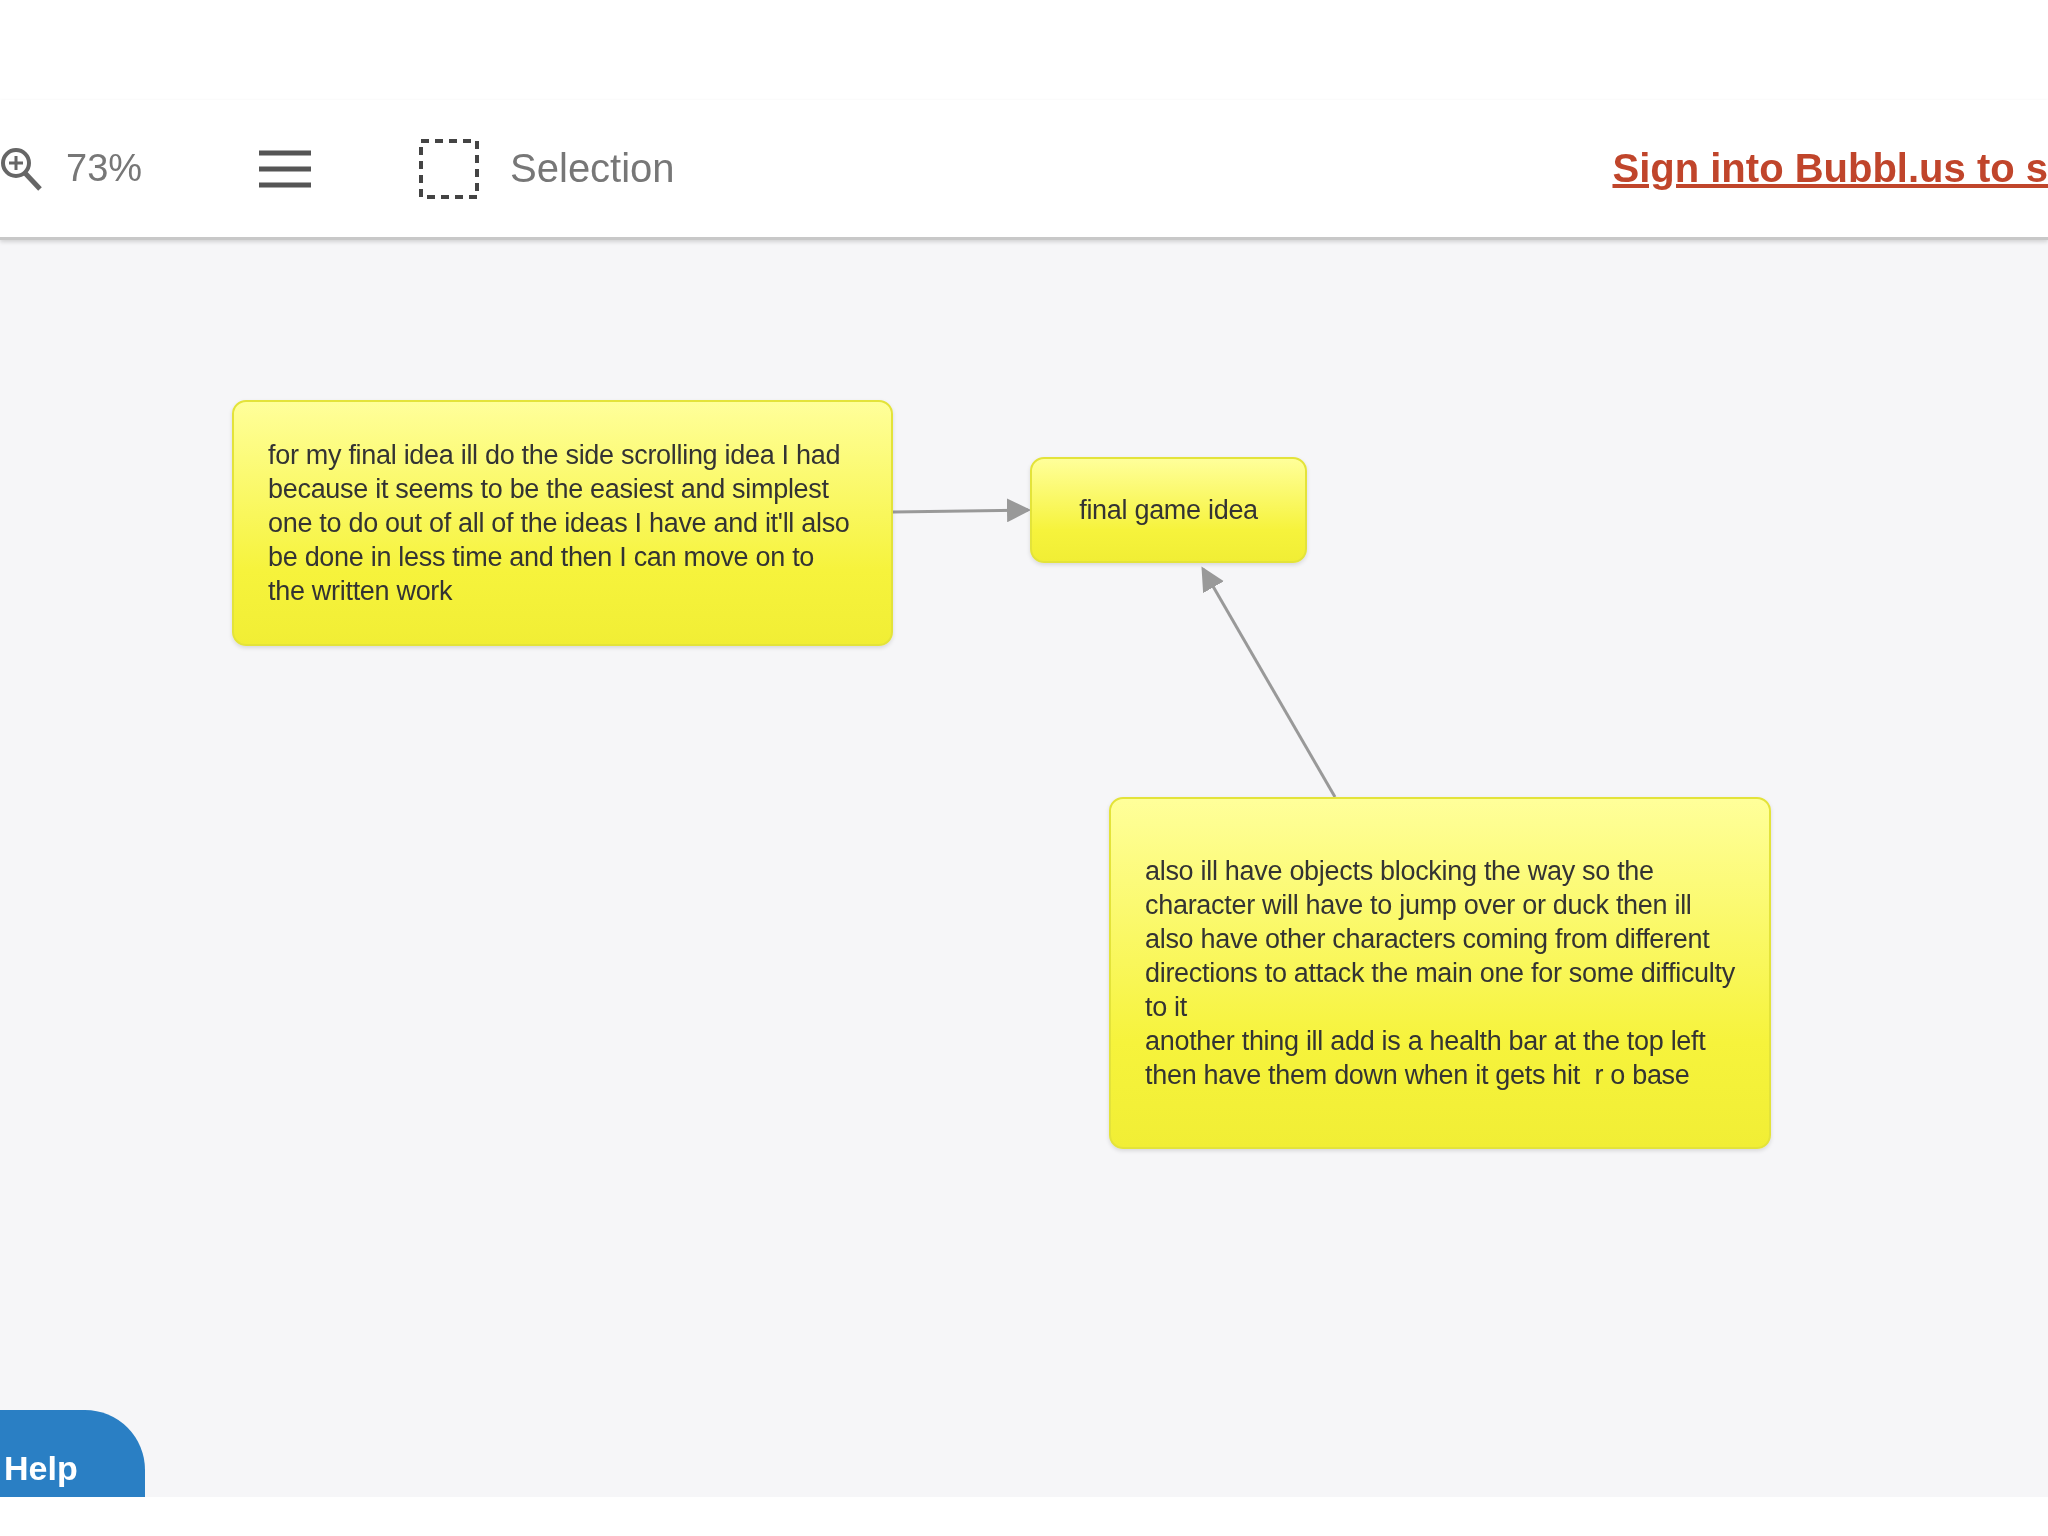  Describe the element at coordinates (1830, 168) in the screenshot. I see `sign-in-link: Sign into Bubbl.us to s` at that location.